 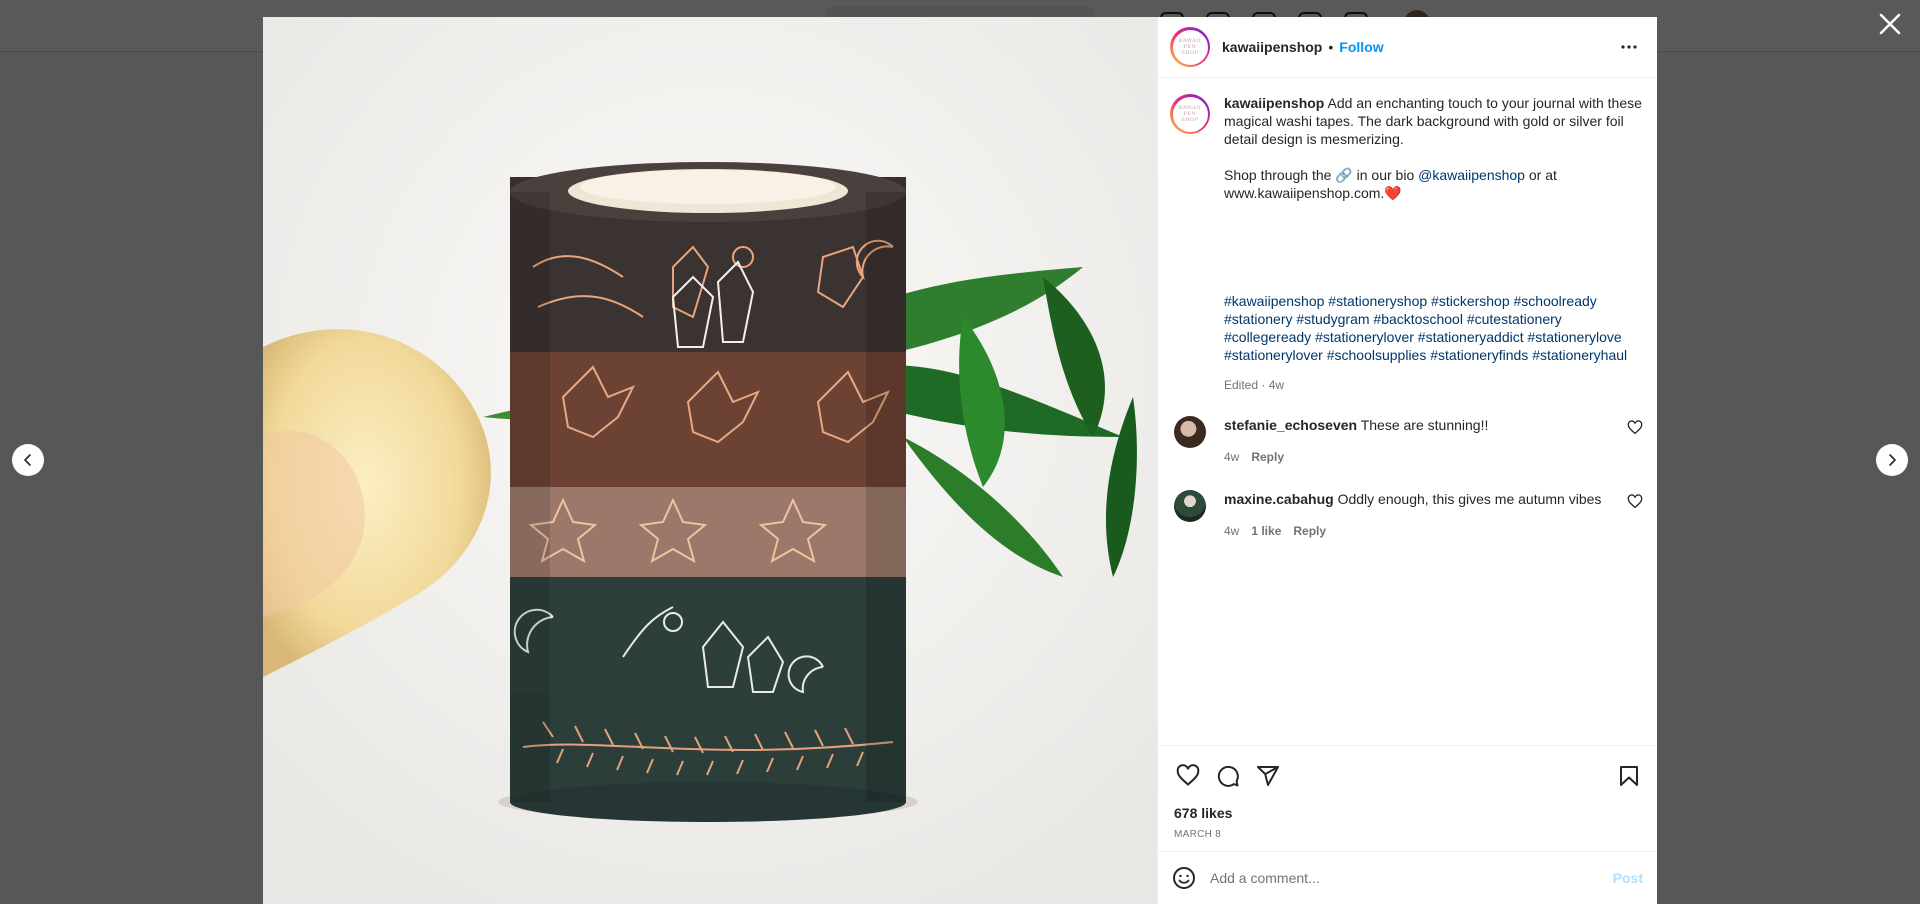 What do you see at coordinates (1407, 775) in the screenshot?
I see `post-actions-bar` at bounding box center [1407, 775].